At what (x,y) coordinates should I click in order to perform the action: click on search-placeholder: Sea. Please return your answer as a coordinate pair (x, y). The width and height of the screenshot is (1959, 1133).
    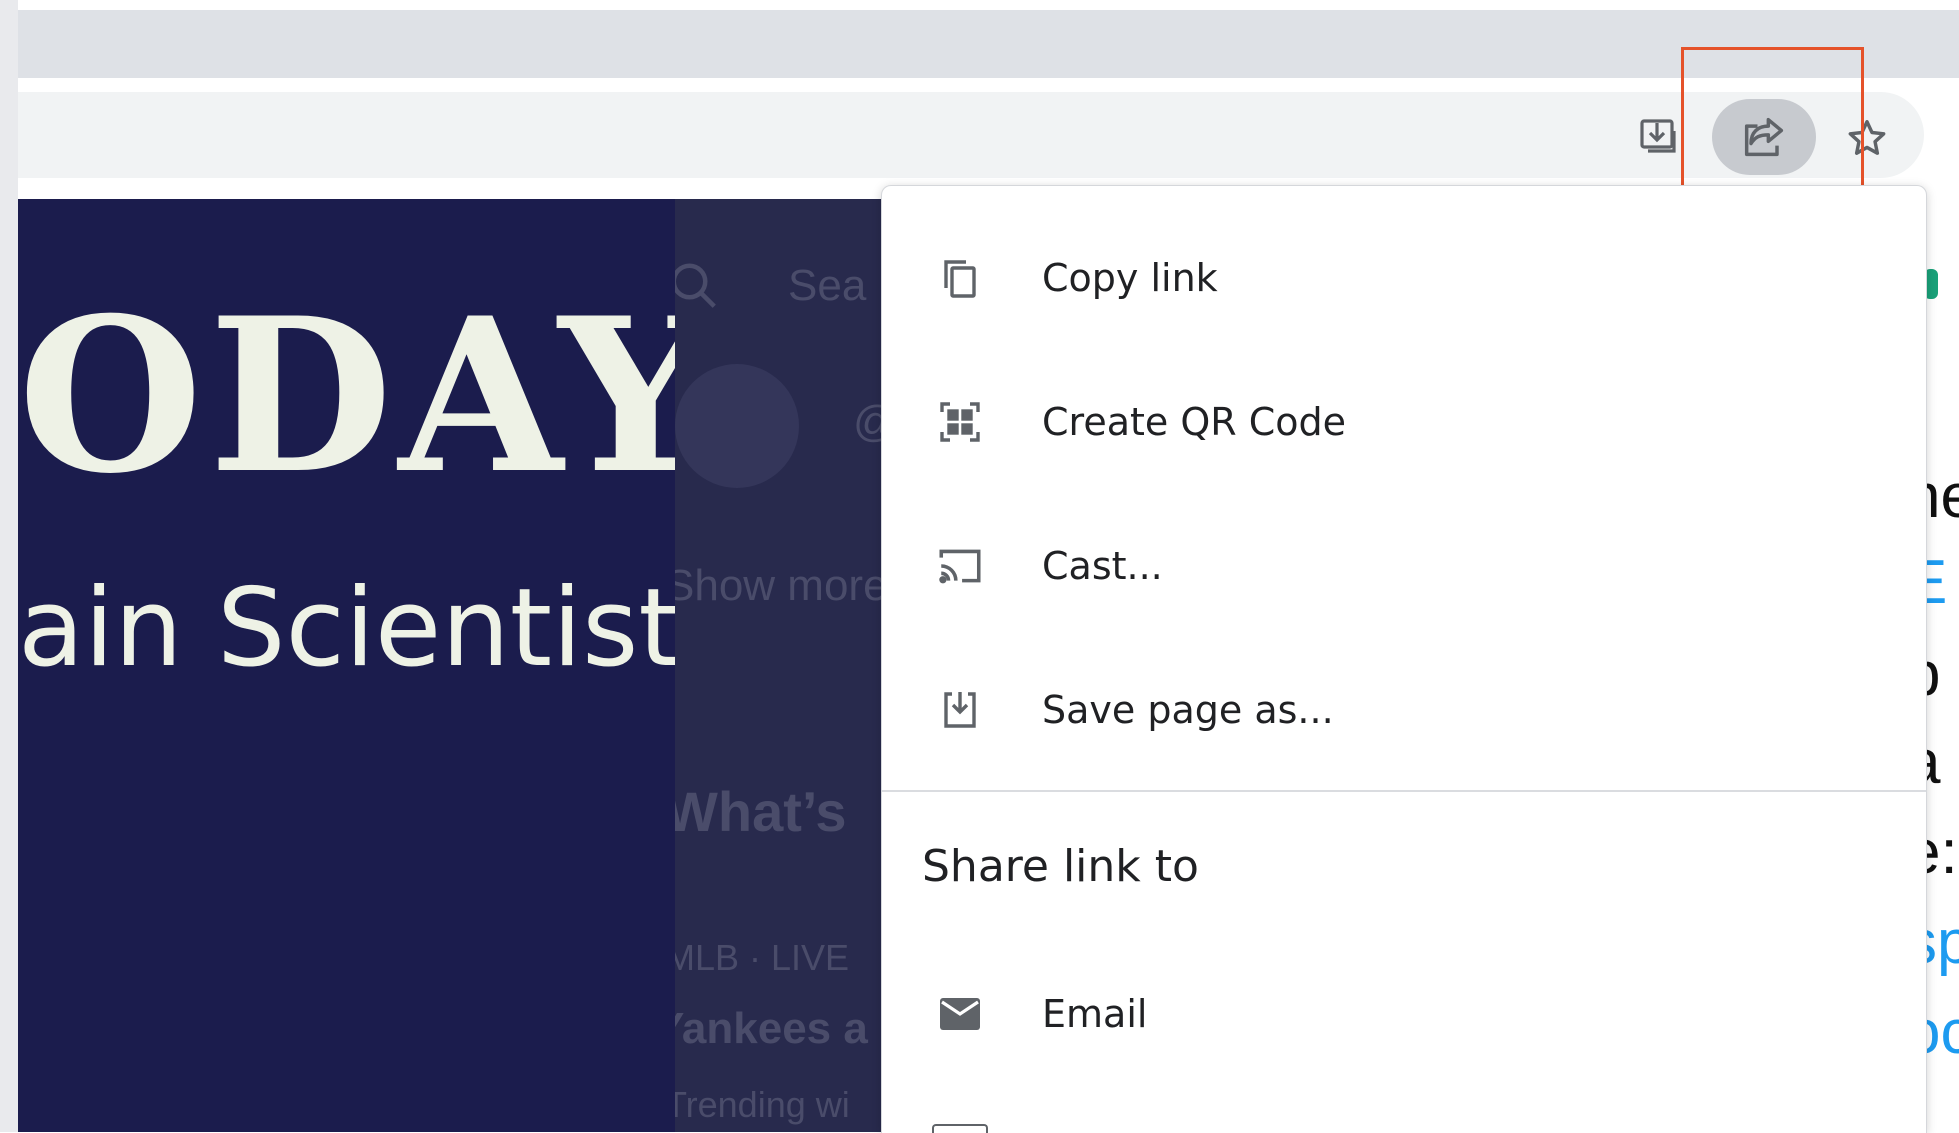
    Looking at the image, I should click on (827, 285).